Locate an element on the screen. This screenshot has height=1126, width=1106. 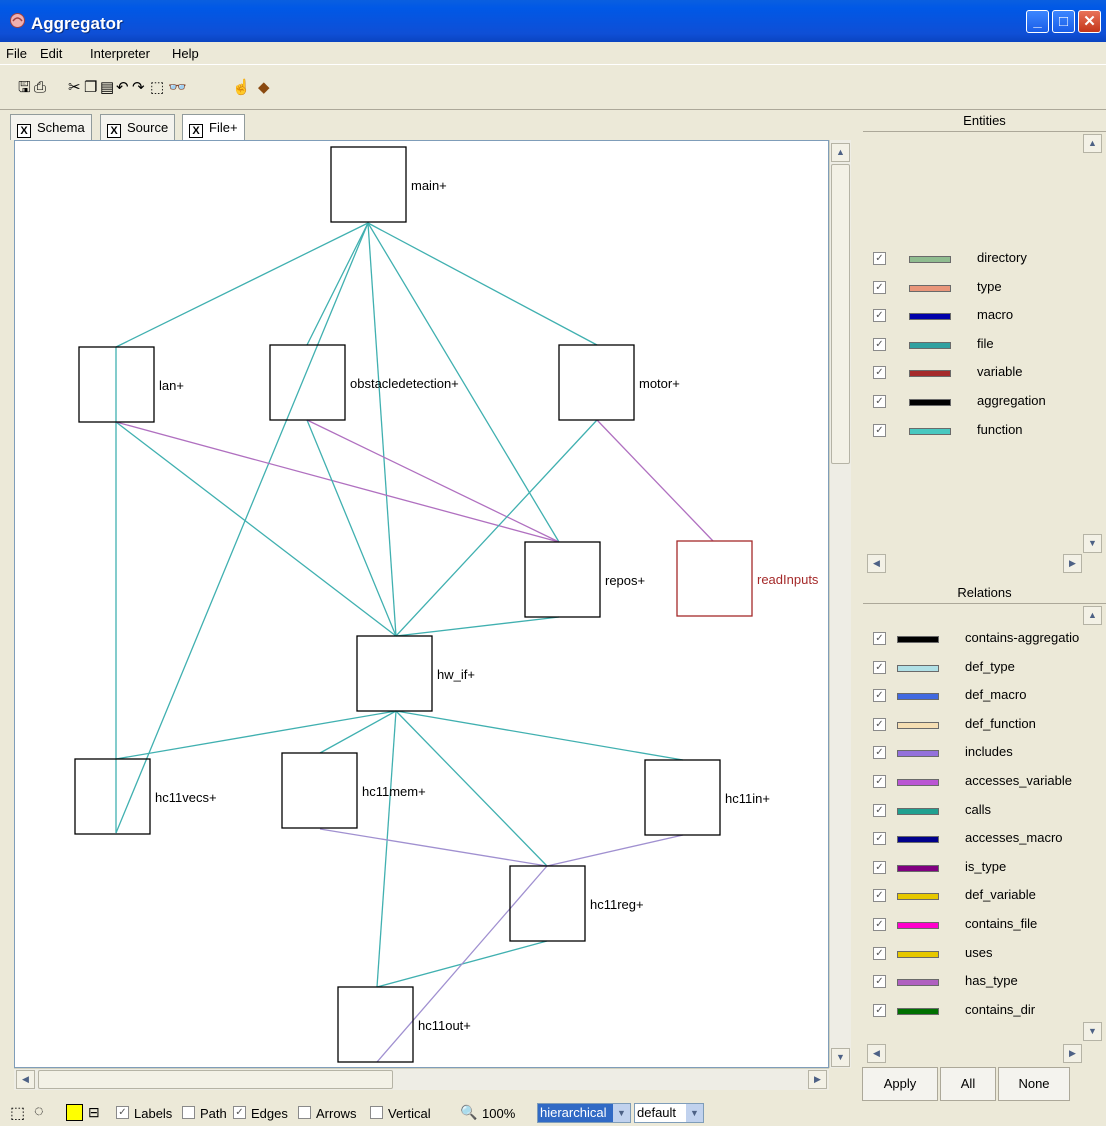
graph-node-motor is located at coordinates (596, 382).